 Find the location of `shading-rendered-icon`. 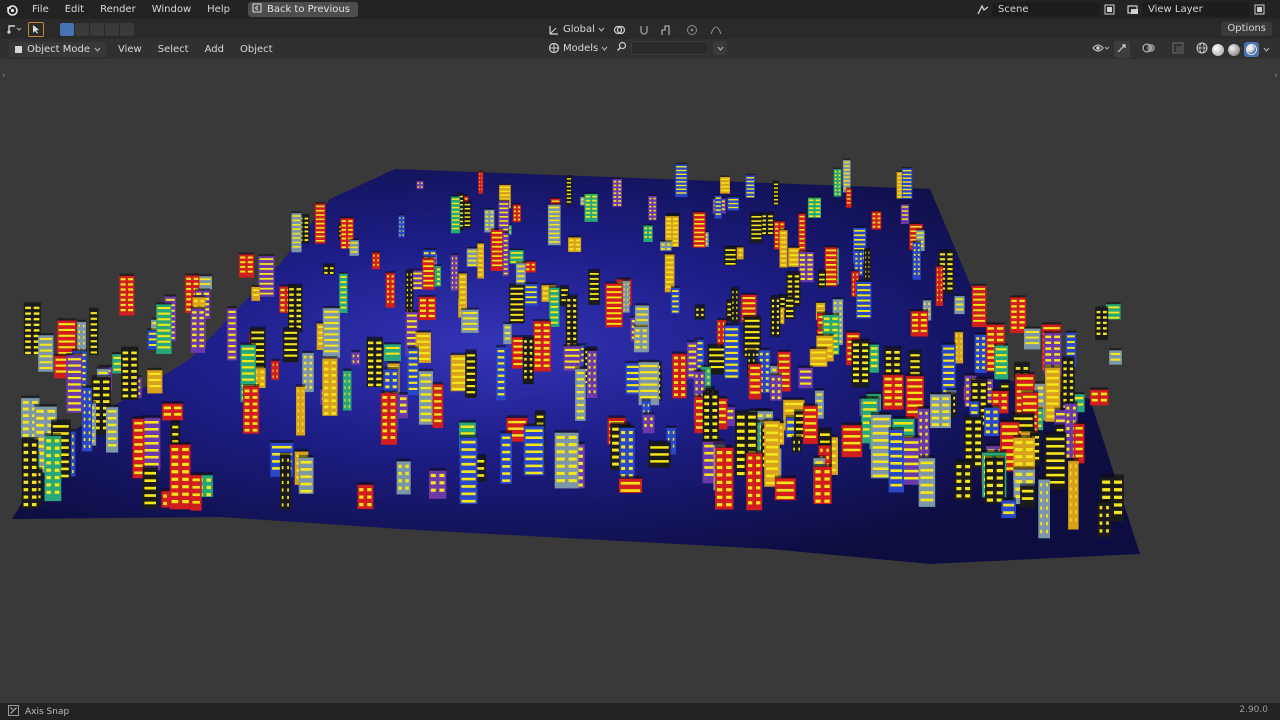

shading-rendered-icon is located at coordinates (1251, 49).